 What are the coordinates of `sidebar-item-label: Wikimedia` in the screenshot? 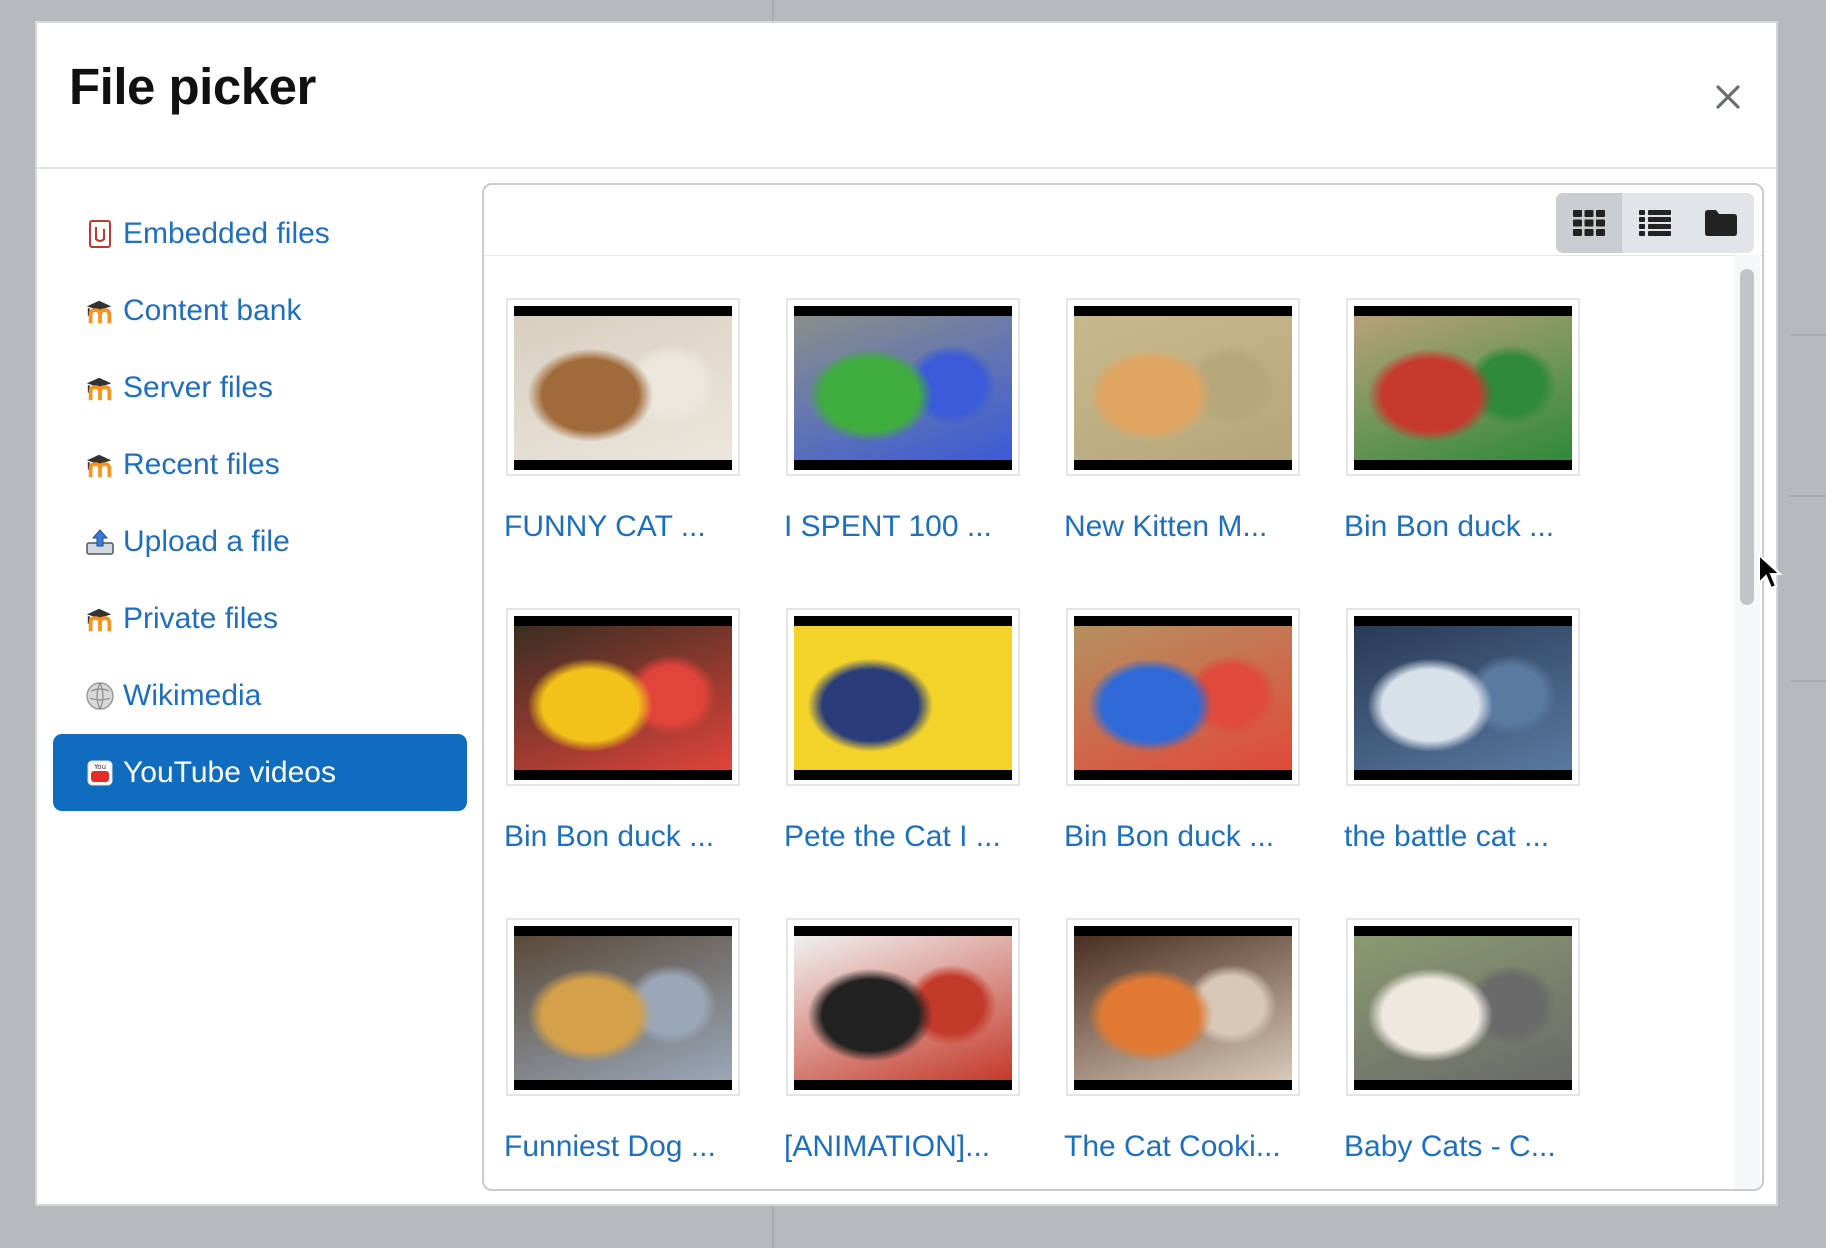 It's located at (192, 695).